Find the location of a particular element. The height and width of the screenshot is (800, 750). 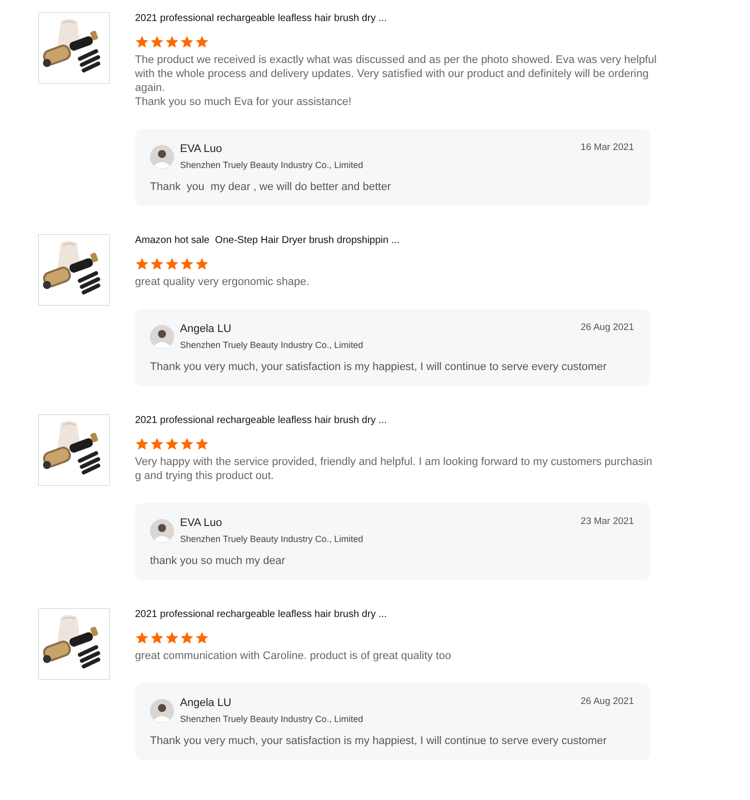

reply-date: 16 Mar 2021 is located at coordinates (607, 147).